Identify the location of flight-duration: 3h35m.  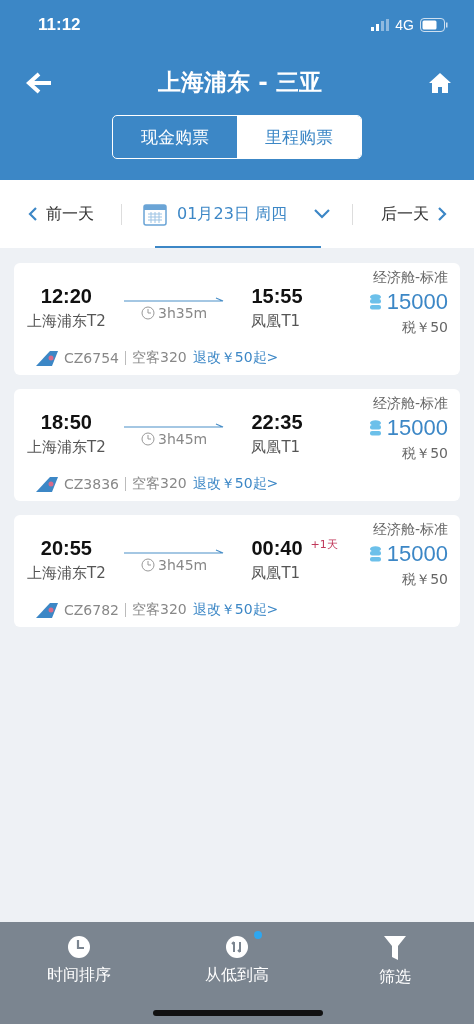
(183, 313).